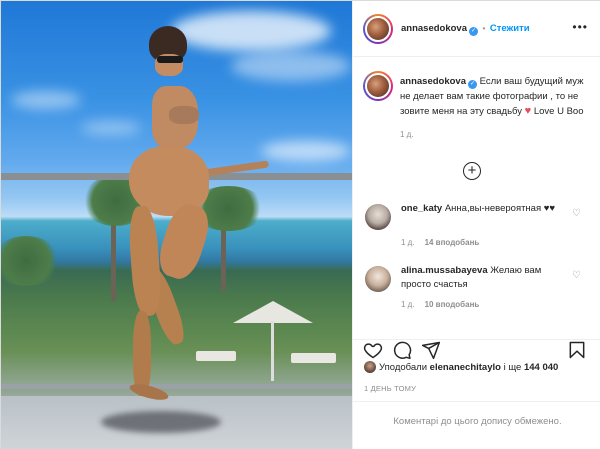 Image resolution: width=600 pixels, height=449 pixels. I want to click on comments-footer: Коментарі до цього допису обмежено., so click(476, 425).